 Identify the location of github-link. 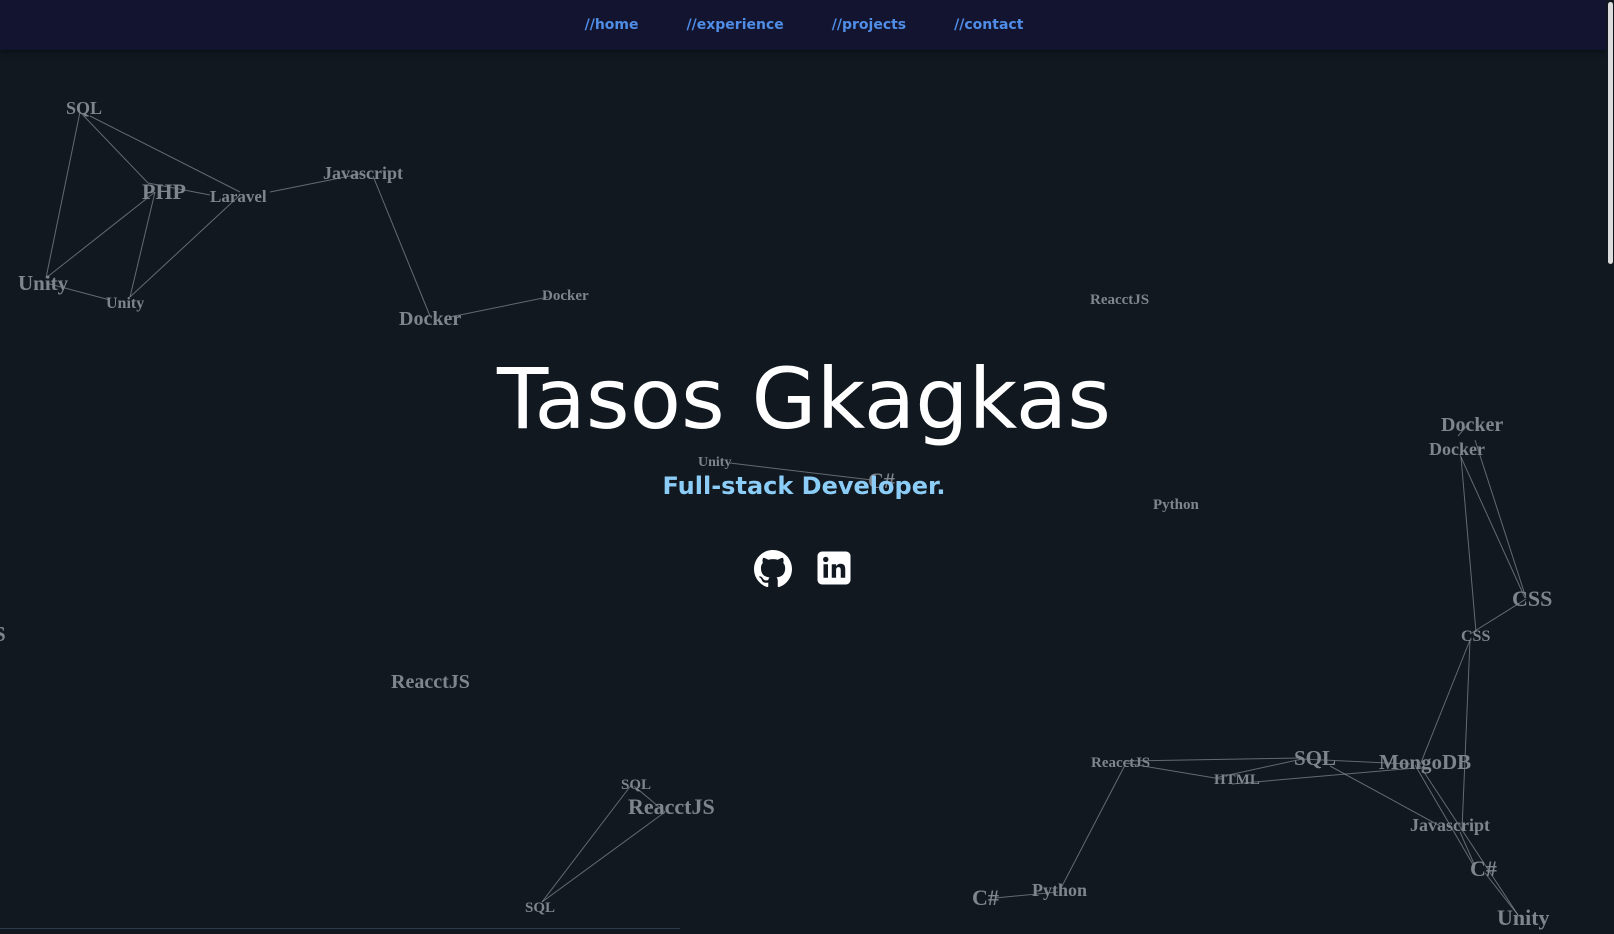
(773, 569).